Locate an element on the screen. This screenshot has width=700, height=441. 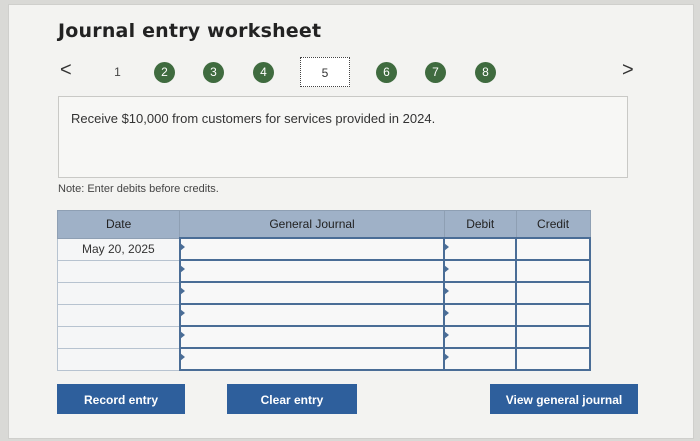
step-1: 1 is located at coordinates (117, 72).